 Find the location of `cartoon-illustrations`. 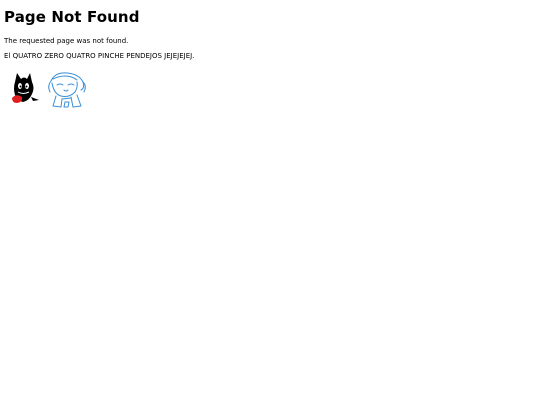

cartoon-illustrations is located at coordinates (49, 90).